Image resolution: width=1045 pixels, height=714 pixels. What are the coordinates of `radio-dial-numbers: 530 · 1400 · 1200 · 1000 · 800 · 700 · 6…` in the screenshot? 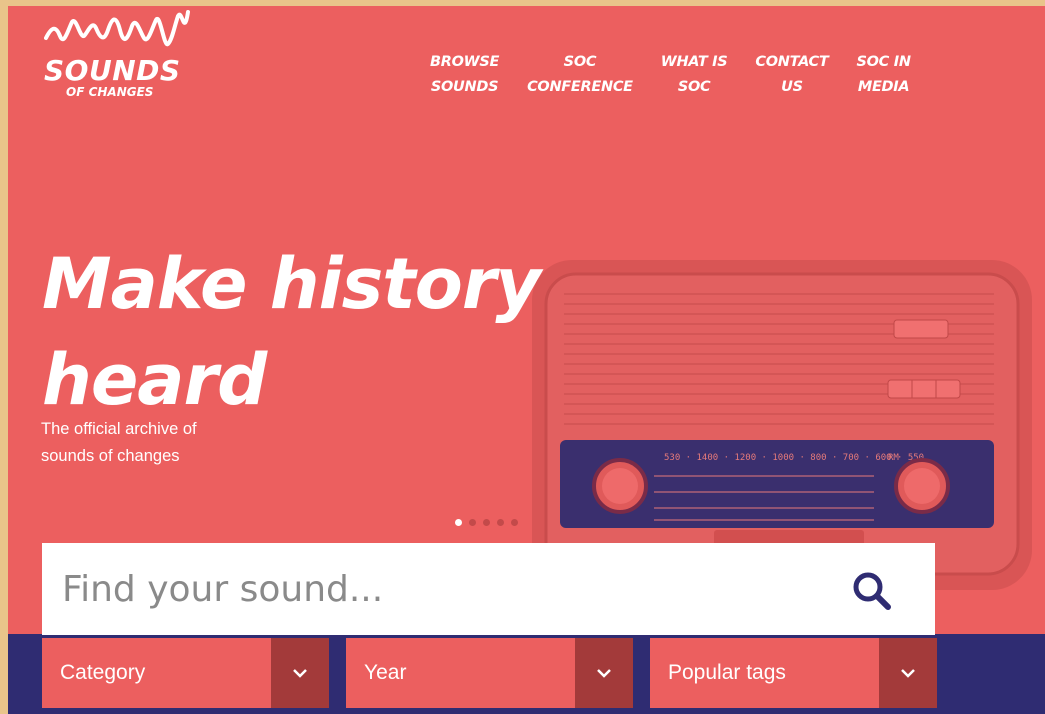 It's located at (794, 458).